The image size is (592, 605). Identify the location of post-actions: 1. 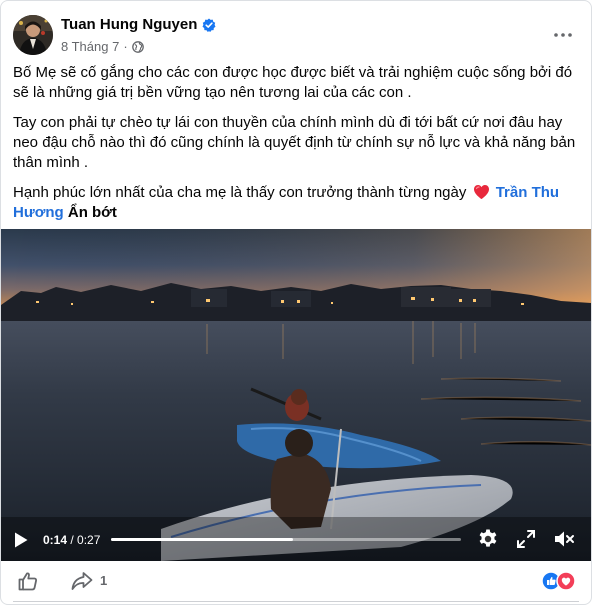
(296, 582).